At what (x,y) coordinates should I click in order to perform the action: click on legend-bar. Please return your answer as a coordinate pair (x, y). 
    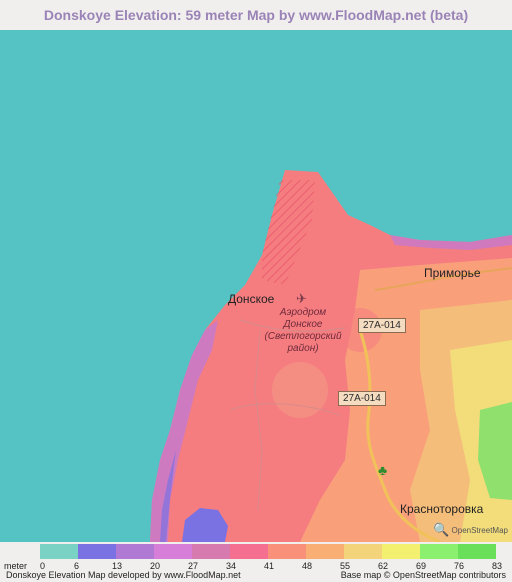
    Looking at the image, I should click on (268, 551).